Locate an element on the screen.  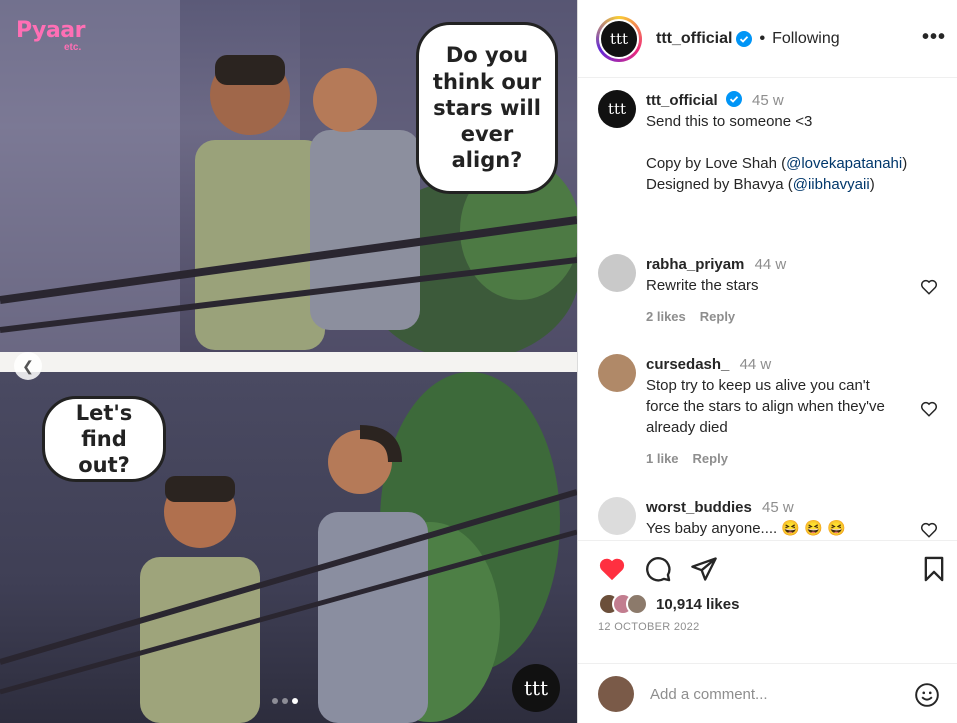
caption-username: ttt_official is located at coordinates (682, 100).